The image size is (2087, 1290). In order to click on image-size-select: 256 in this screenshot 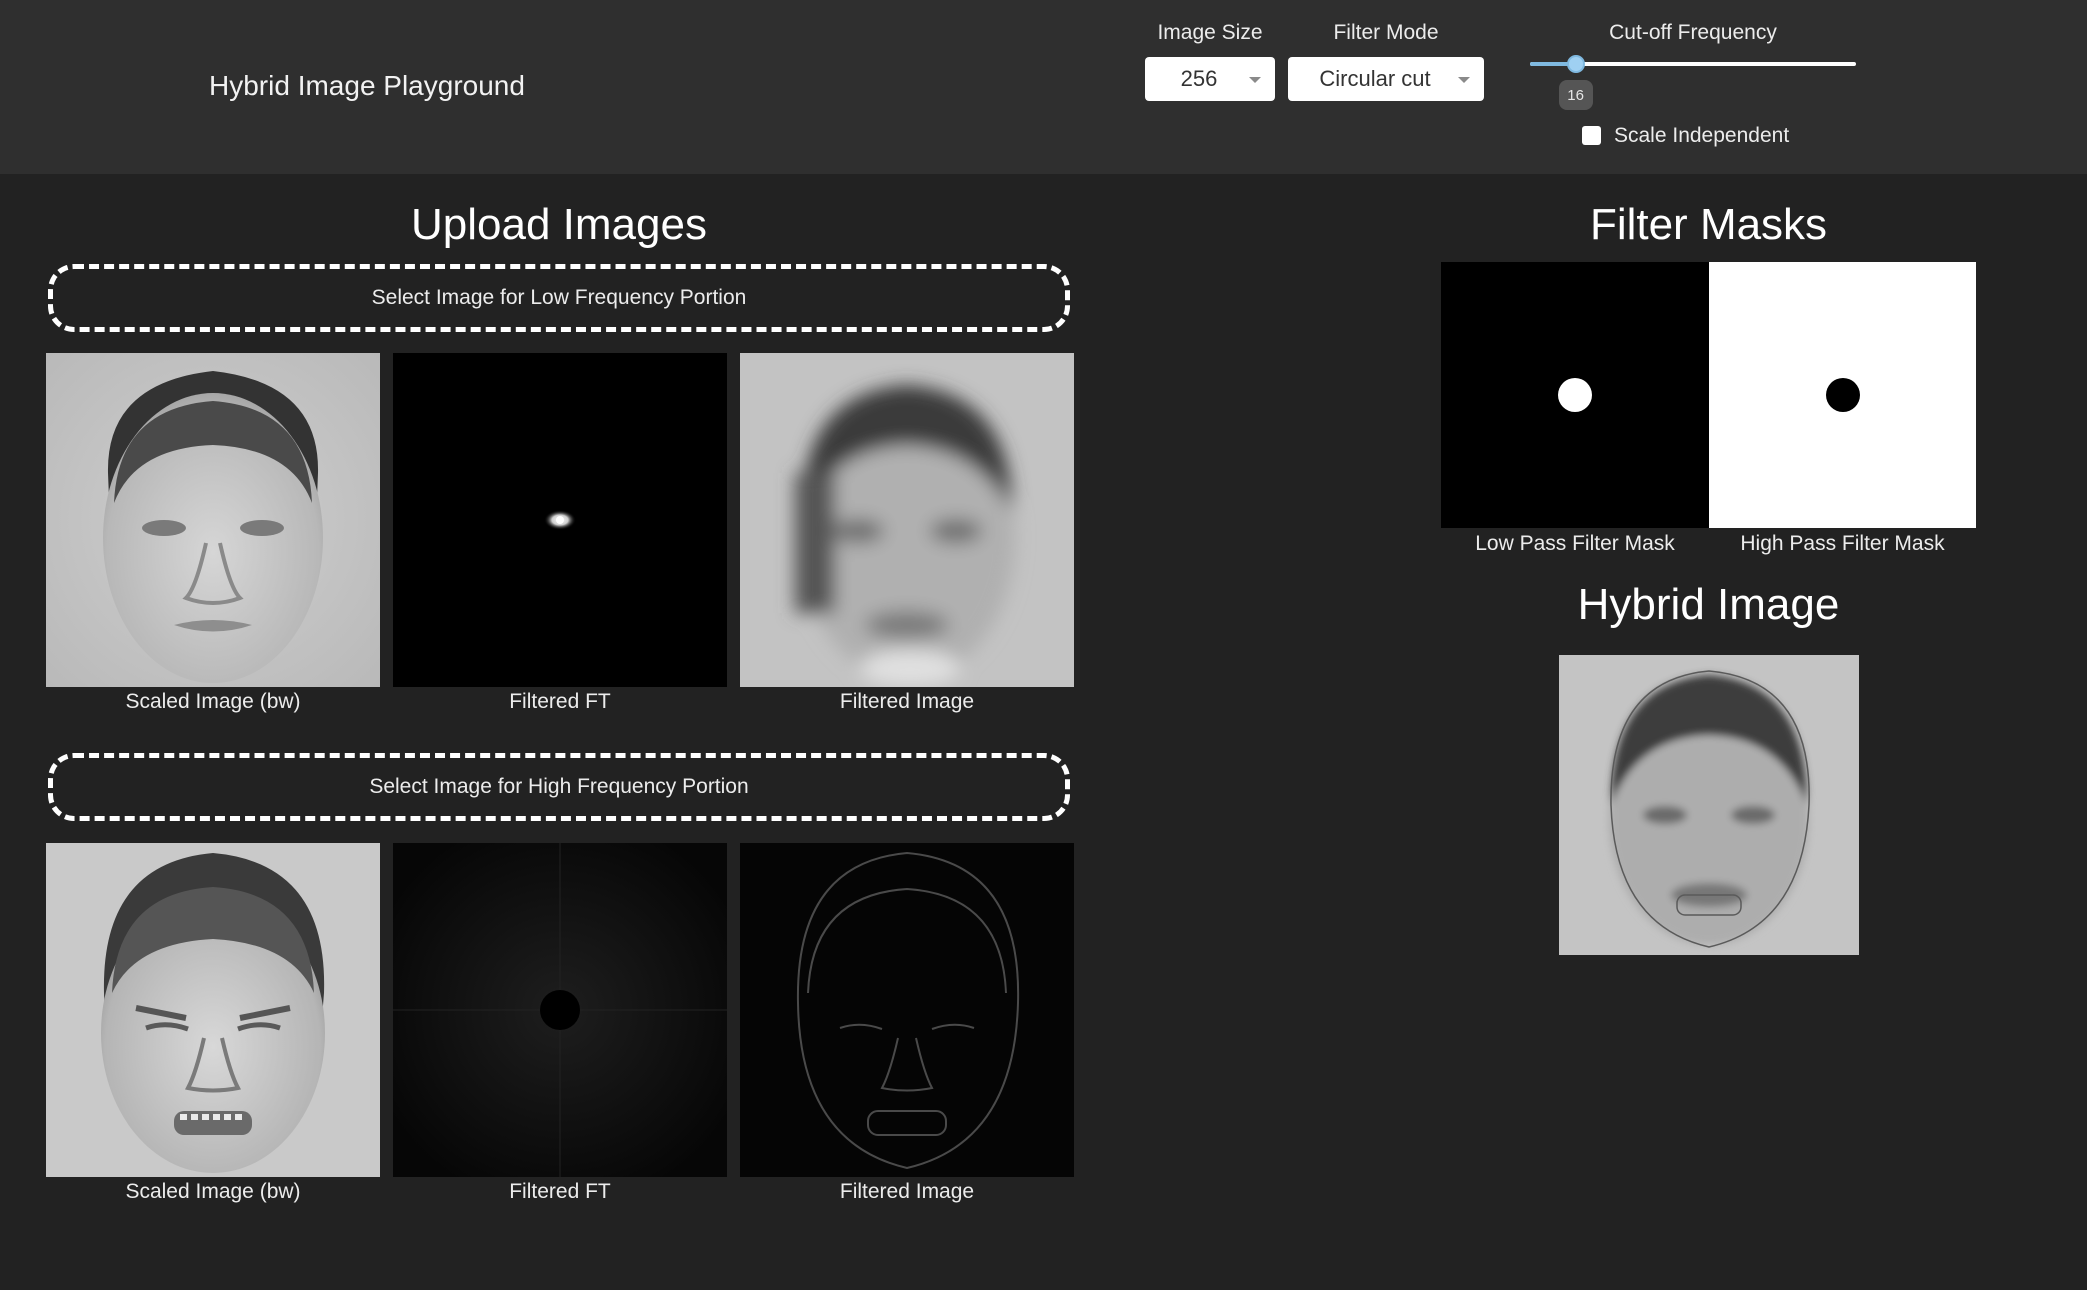, I will do `click(1210, 79)`.